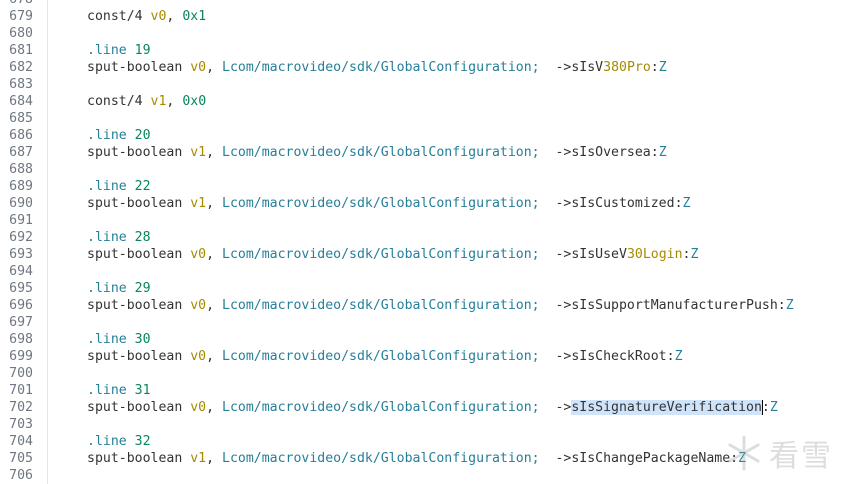 This screenshot has width=853, height=484. What do you see at coordinates (99, 50) in the screenshot?
I see `code-text: .line 19` at bounding box center [99, 50].